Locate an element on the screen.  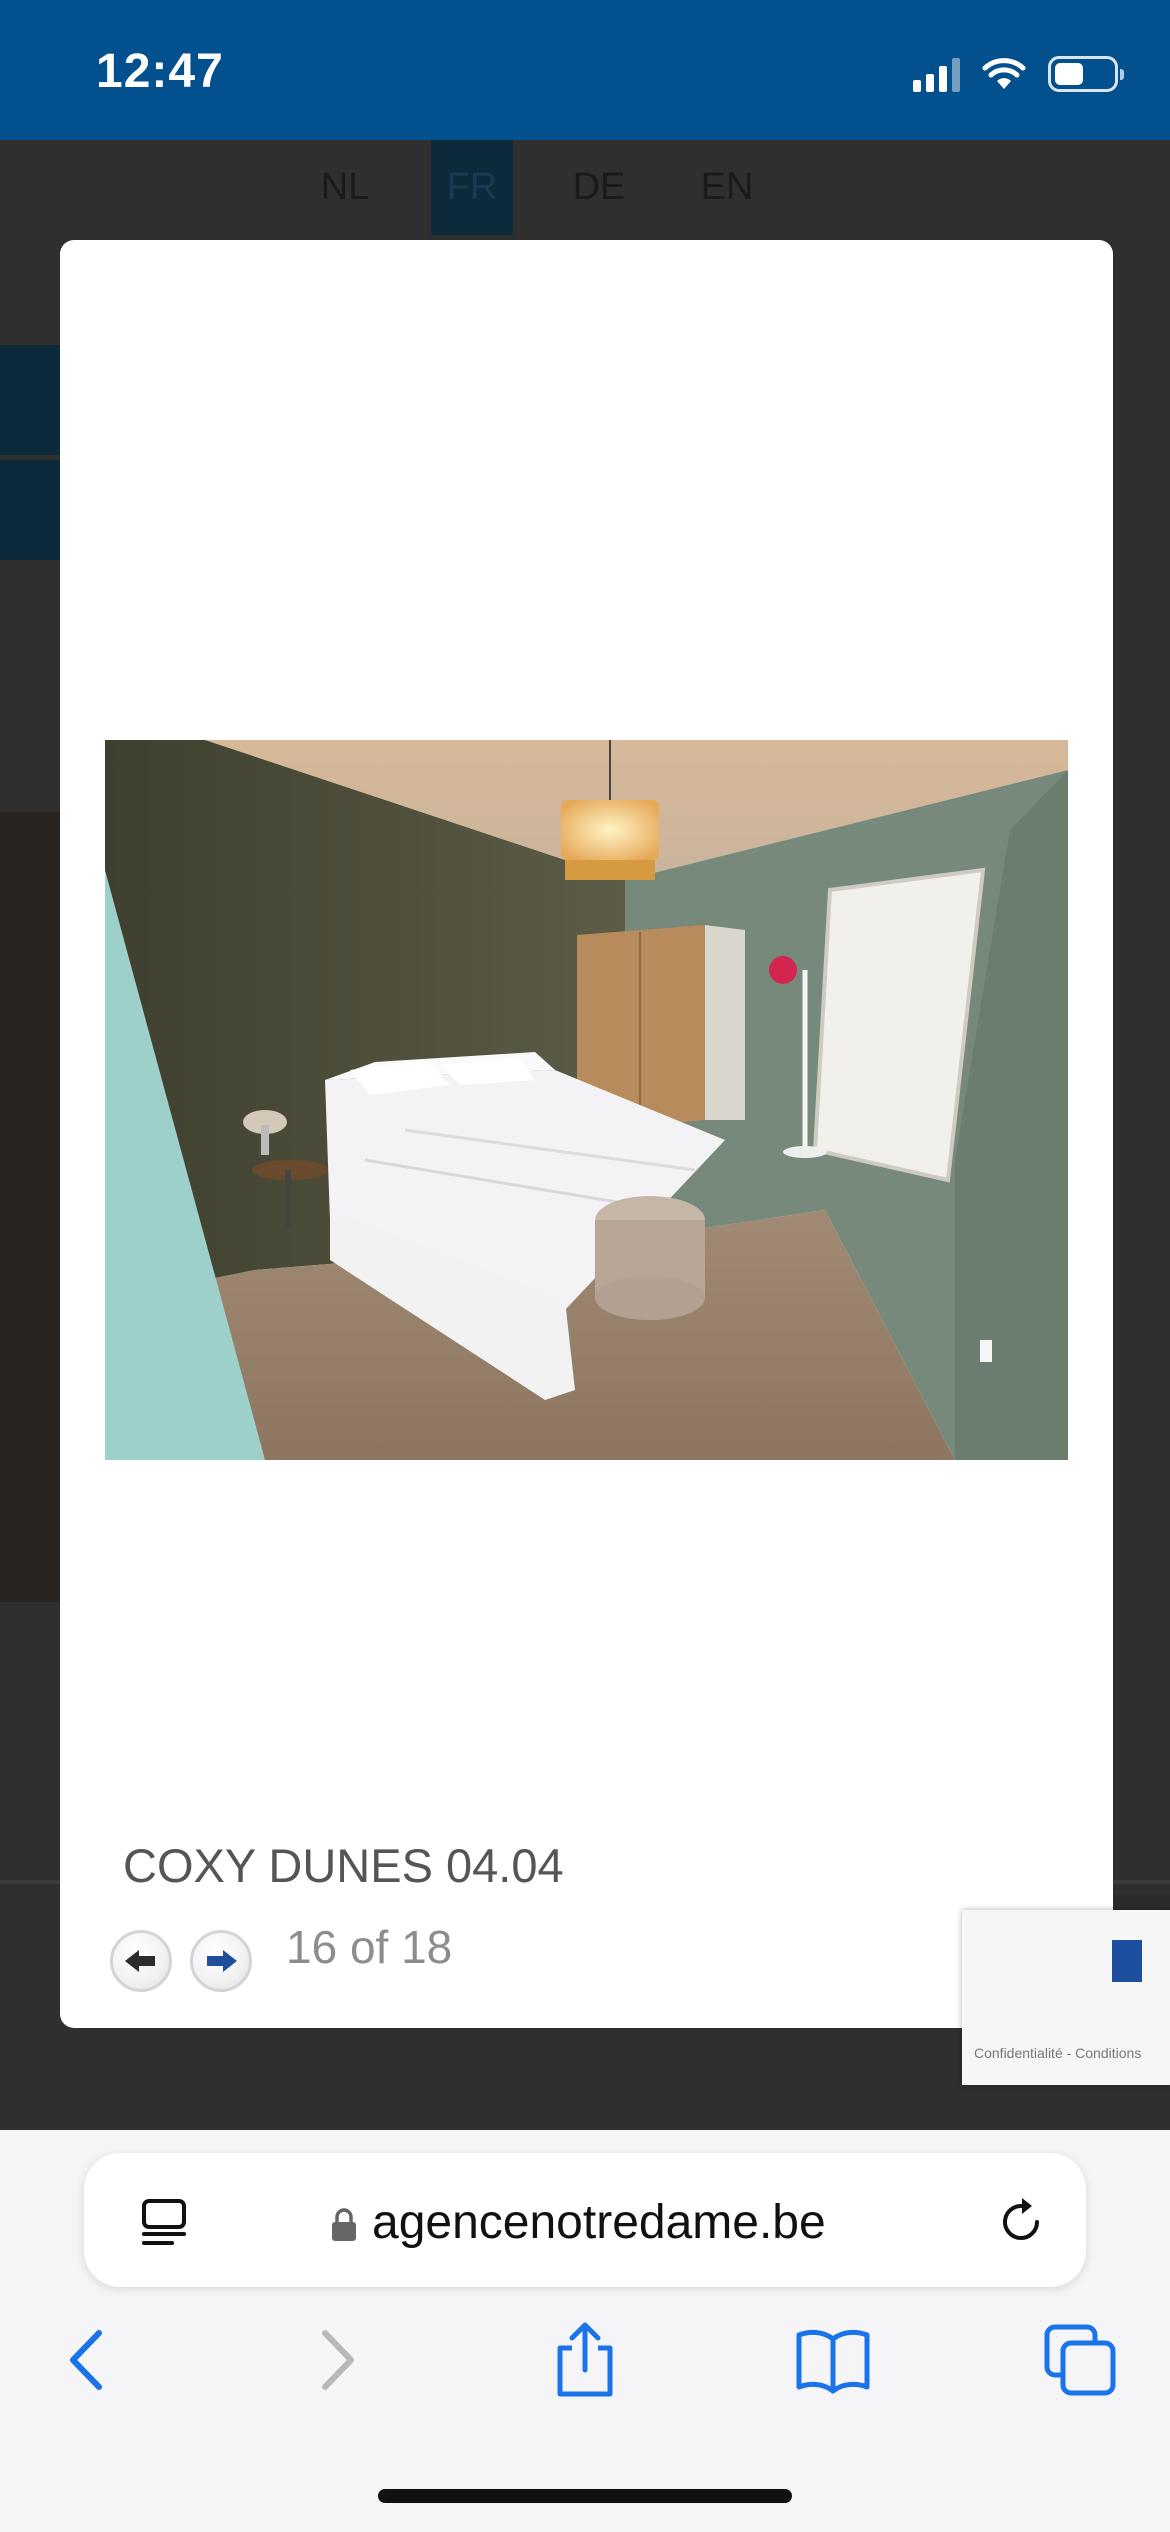
lock-icon is located at coordinates (344, 2224).